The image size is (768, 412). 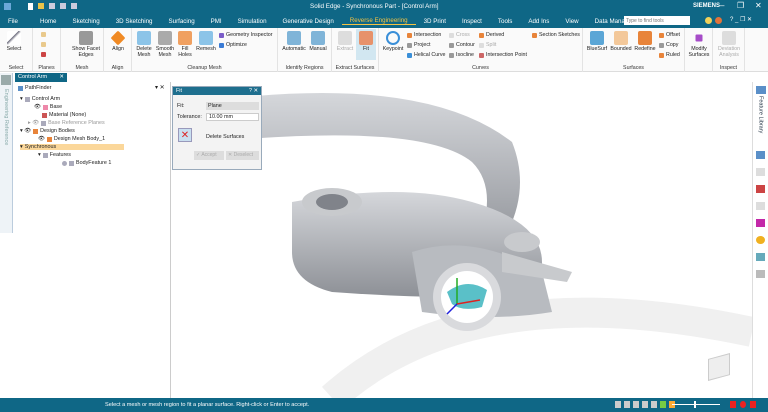 I want to click on bluesurf-button: BlueSurf, so click(x=597, y=41).